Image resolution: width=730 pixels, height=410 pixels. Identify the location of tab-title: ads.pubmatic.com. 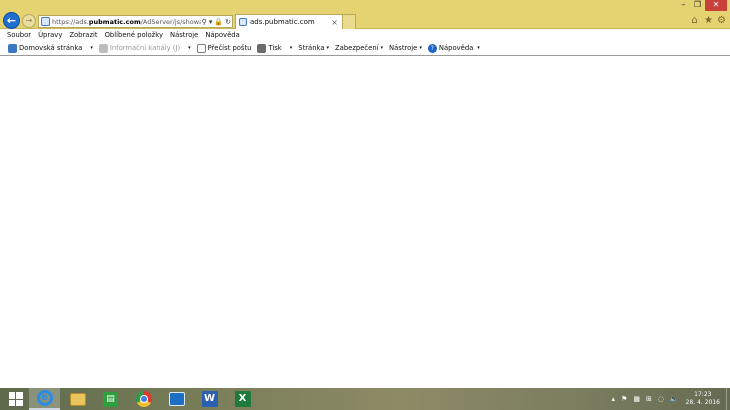
(282, 22).